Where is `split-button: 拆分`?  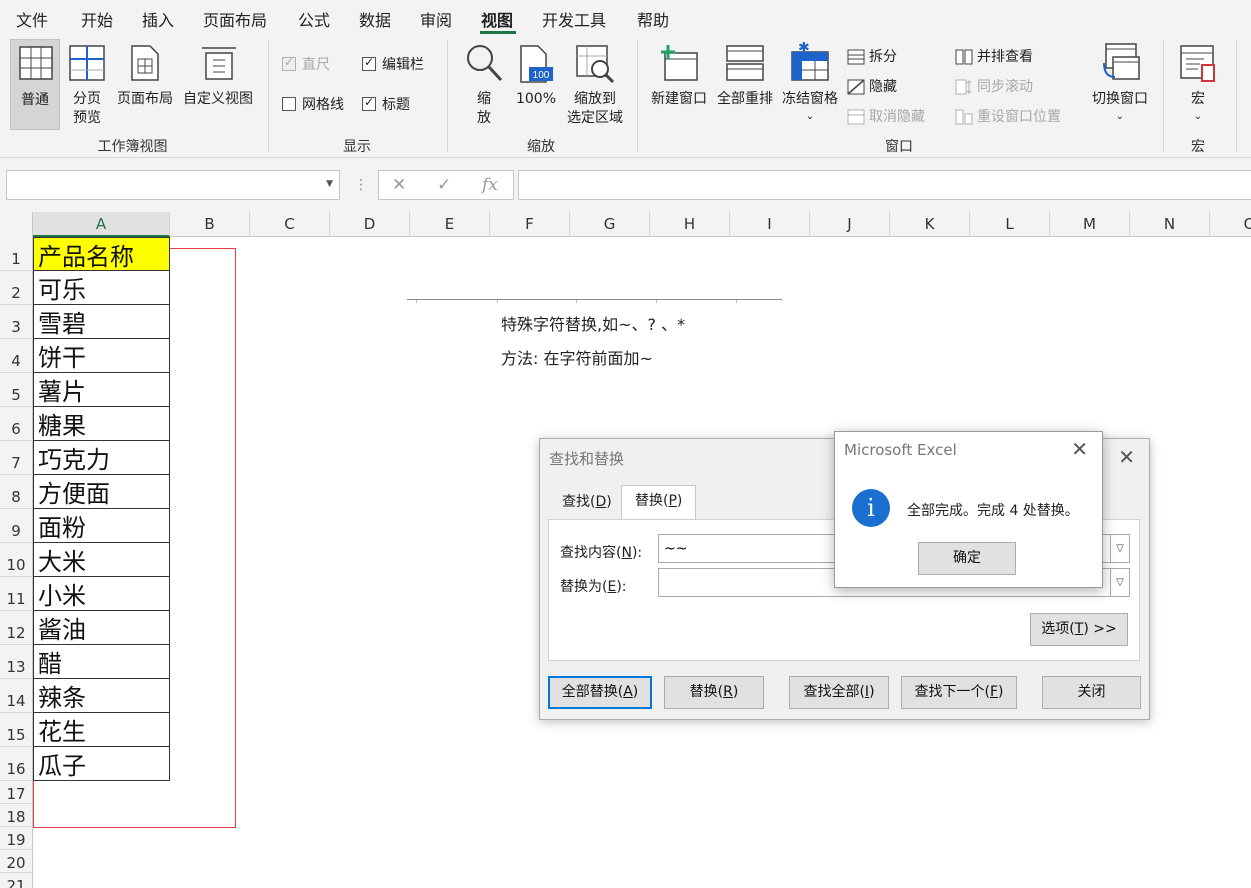 split-button: 拆分 is located at coordinates (872, 56).